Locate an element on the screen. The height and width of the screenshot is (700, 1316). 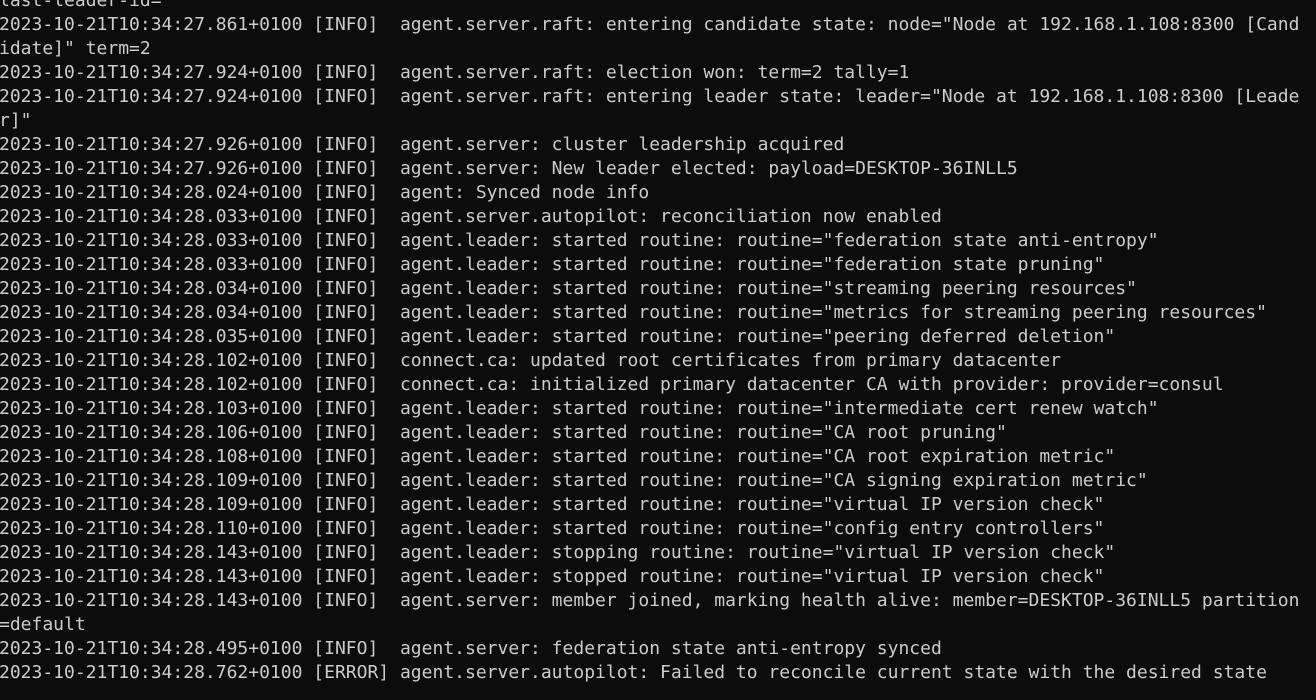
log-line: r]" is located at coordinates (16, 120).